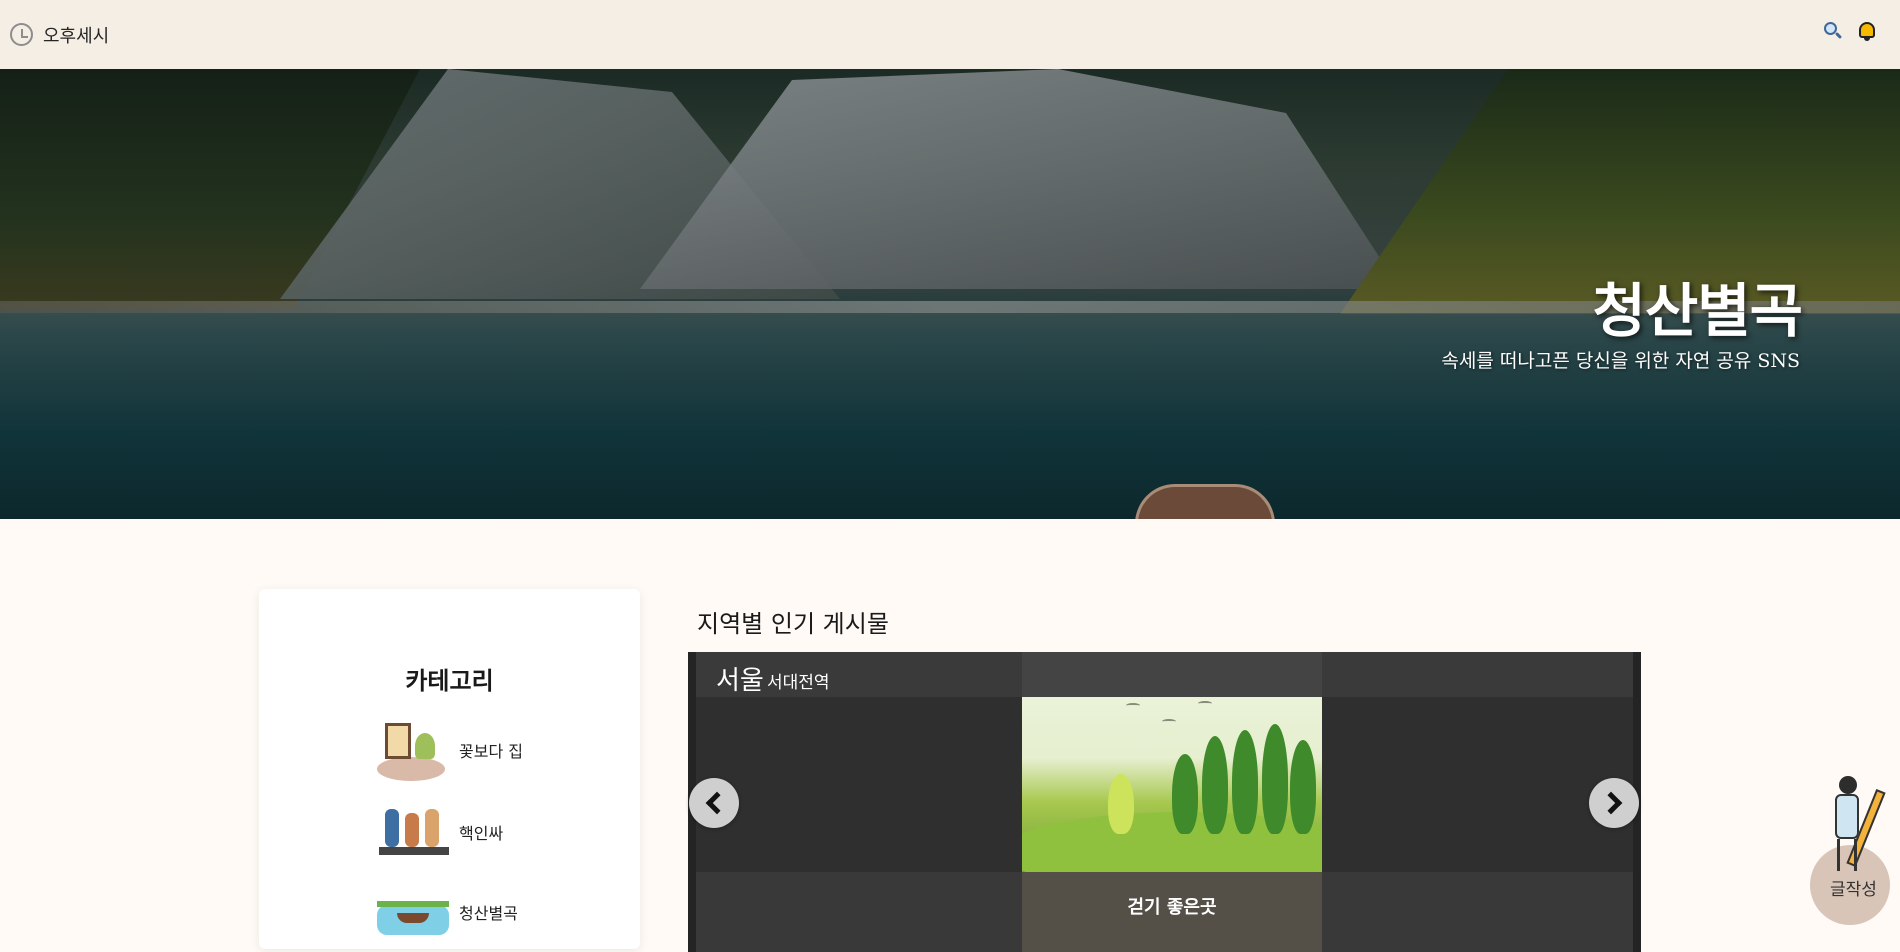 Image resolution: width=1900 pixels, height=952 pixels. I want to click on carousel-slide: 걷기 좋은곳, so click(1172, 802).